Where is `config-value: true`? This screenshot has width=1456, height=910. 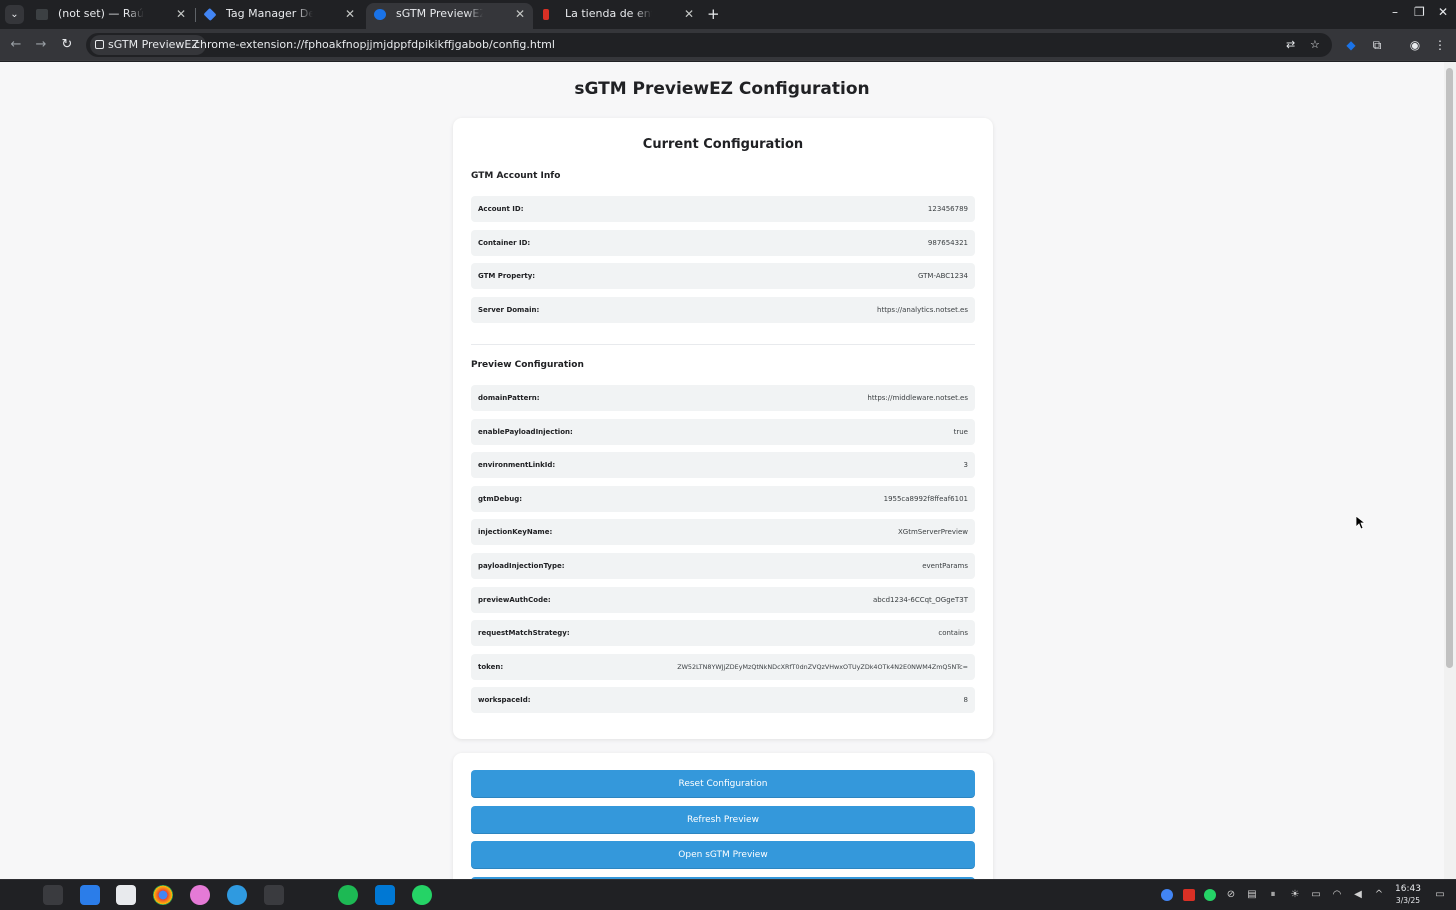
config-value: true is located at coordinates (960, 432).